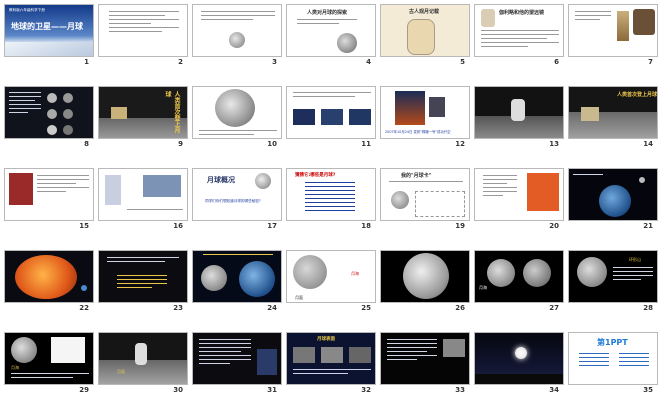 This screenshot has width=660, height=410. What do you see at coordinates (425, 194) in the screenshot?
I see `slide-19-thumb: 我的"月球卡"` at bounding box center [425, 194].